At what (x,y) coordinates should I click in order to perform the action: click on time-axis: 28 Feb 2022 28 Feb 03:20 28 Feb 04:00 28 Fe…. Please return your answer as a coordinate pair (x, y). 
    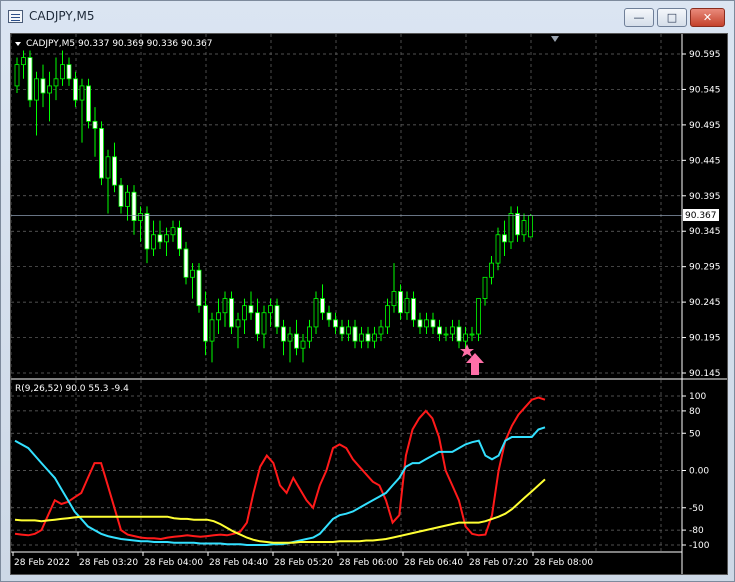
    Looking at the image, I should click on (302, 560).